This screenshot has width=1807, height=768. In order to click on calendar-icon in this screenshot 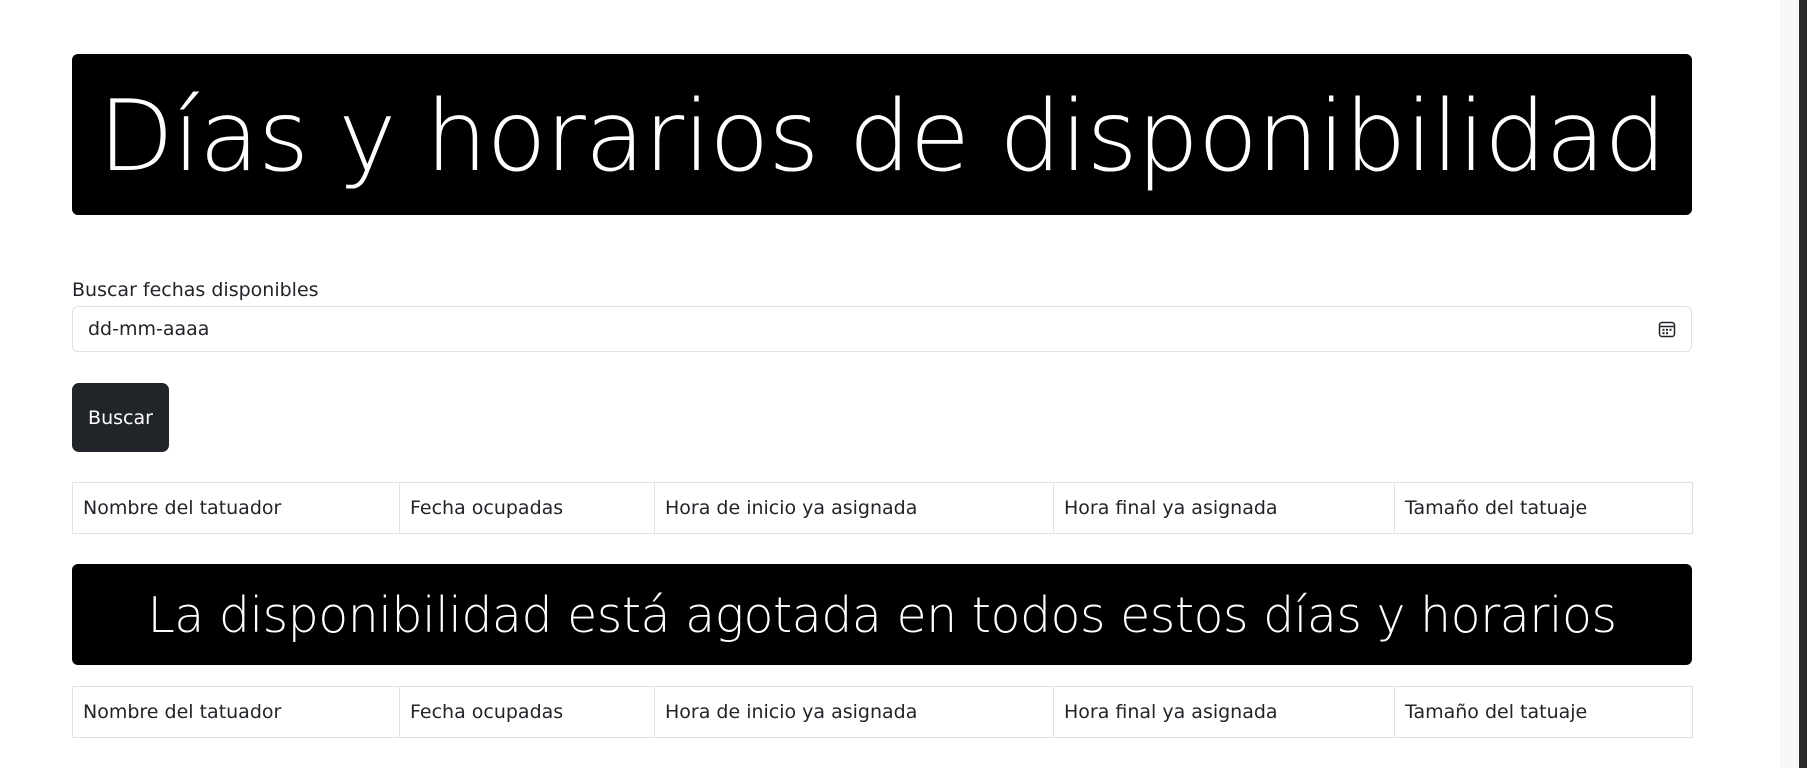, I will do `click(1667, 329)`.